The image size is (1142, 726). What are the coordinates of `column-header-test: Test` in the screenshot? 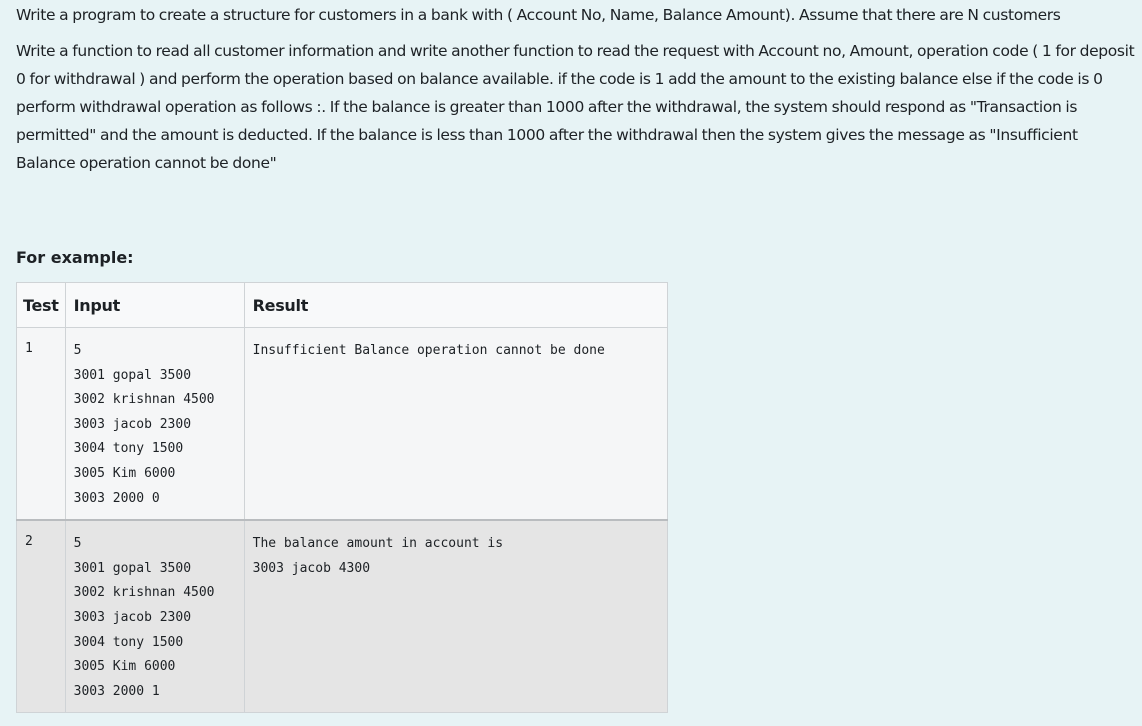 It's located at (41, 305).